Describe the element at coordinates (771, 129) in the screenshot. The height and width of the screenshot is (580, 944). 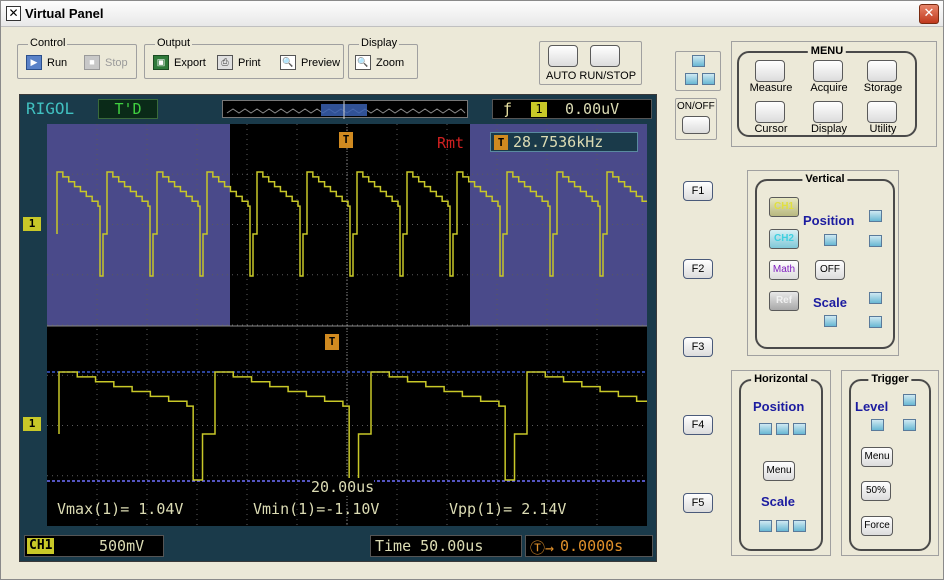
I see `cursor-label: Cursor` at that location.